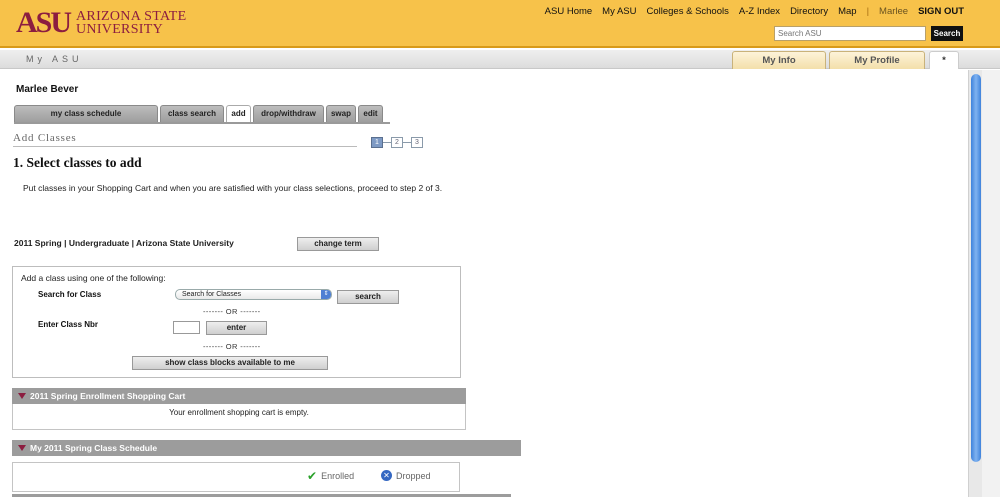 The image size is (1000, 497). I want to click on nav-my-asu: My ASU, so click(619, 11).